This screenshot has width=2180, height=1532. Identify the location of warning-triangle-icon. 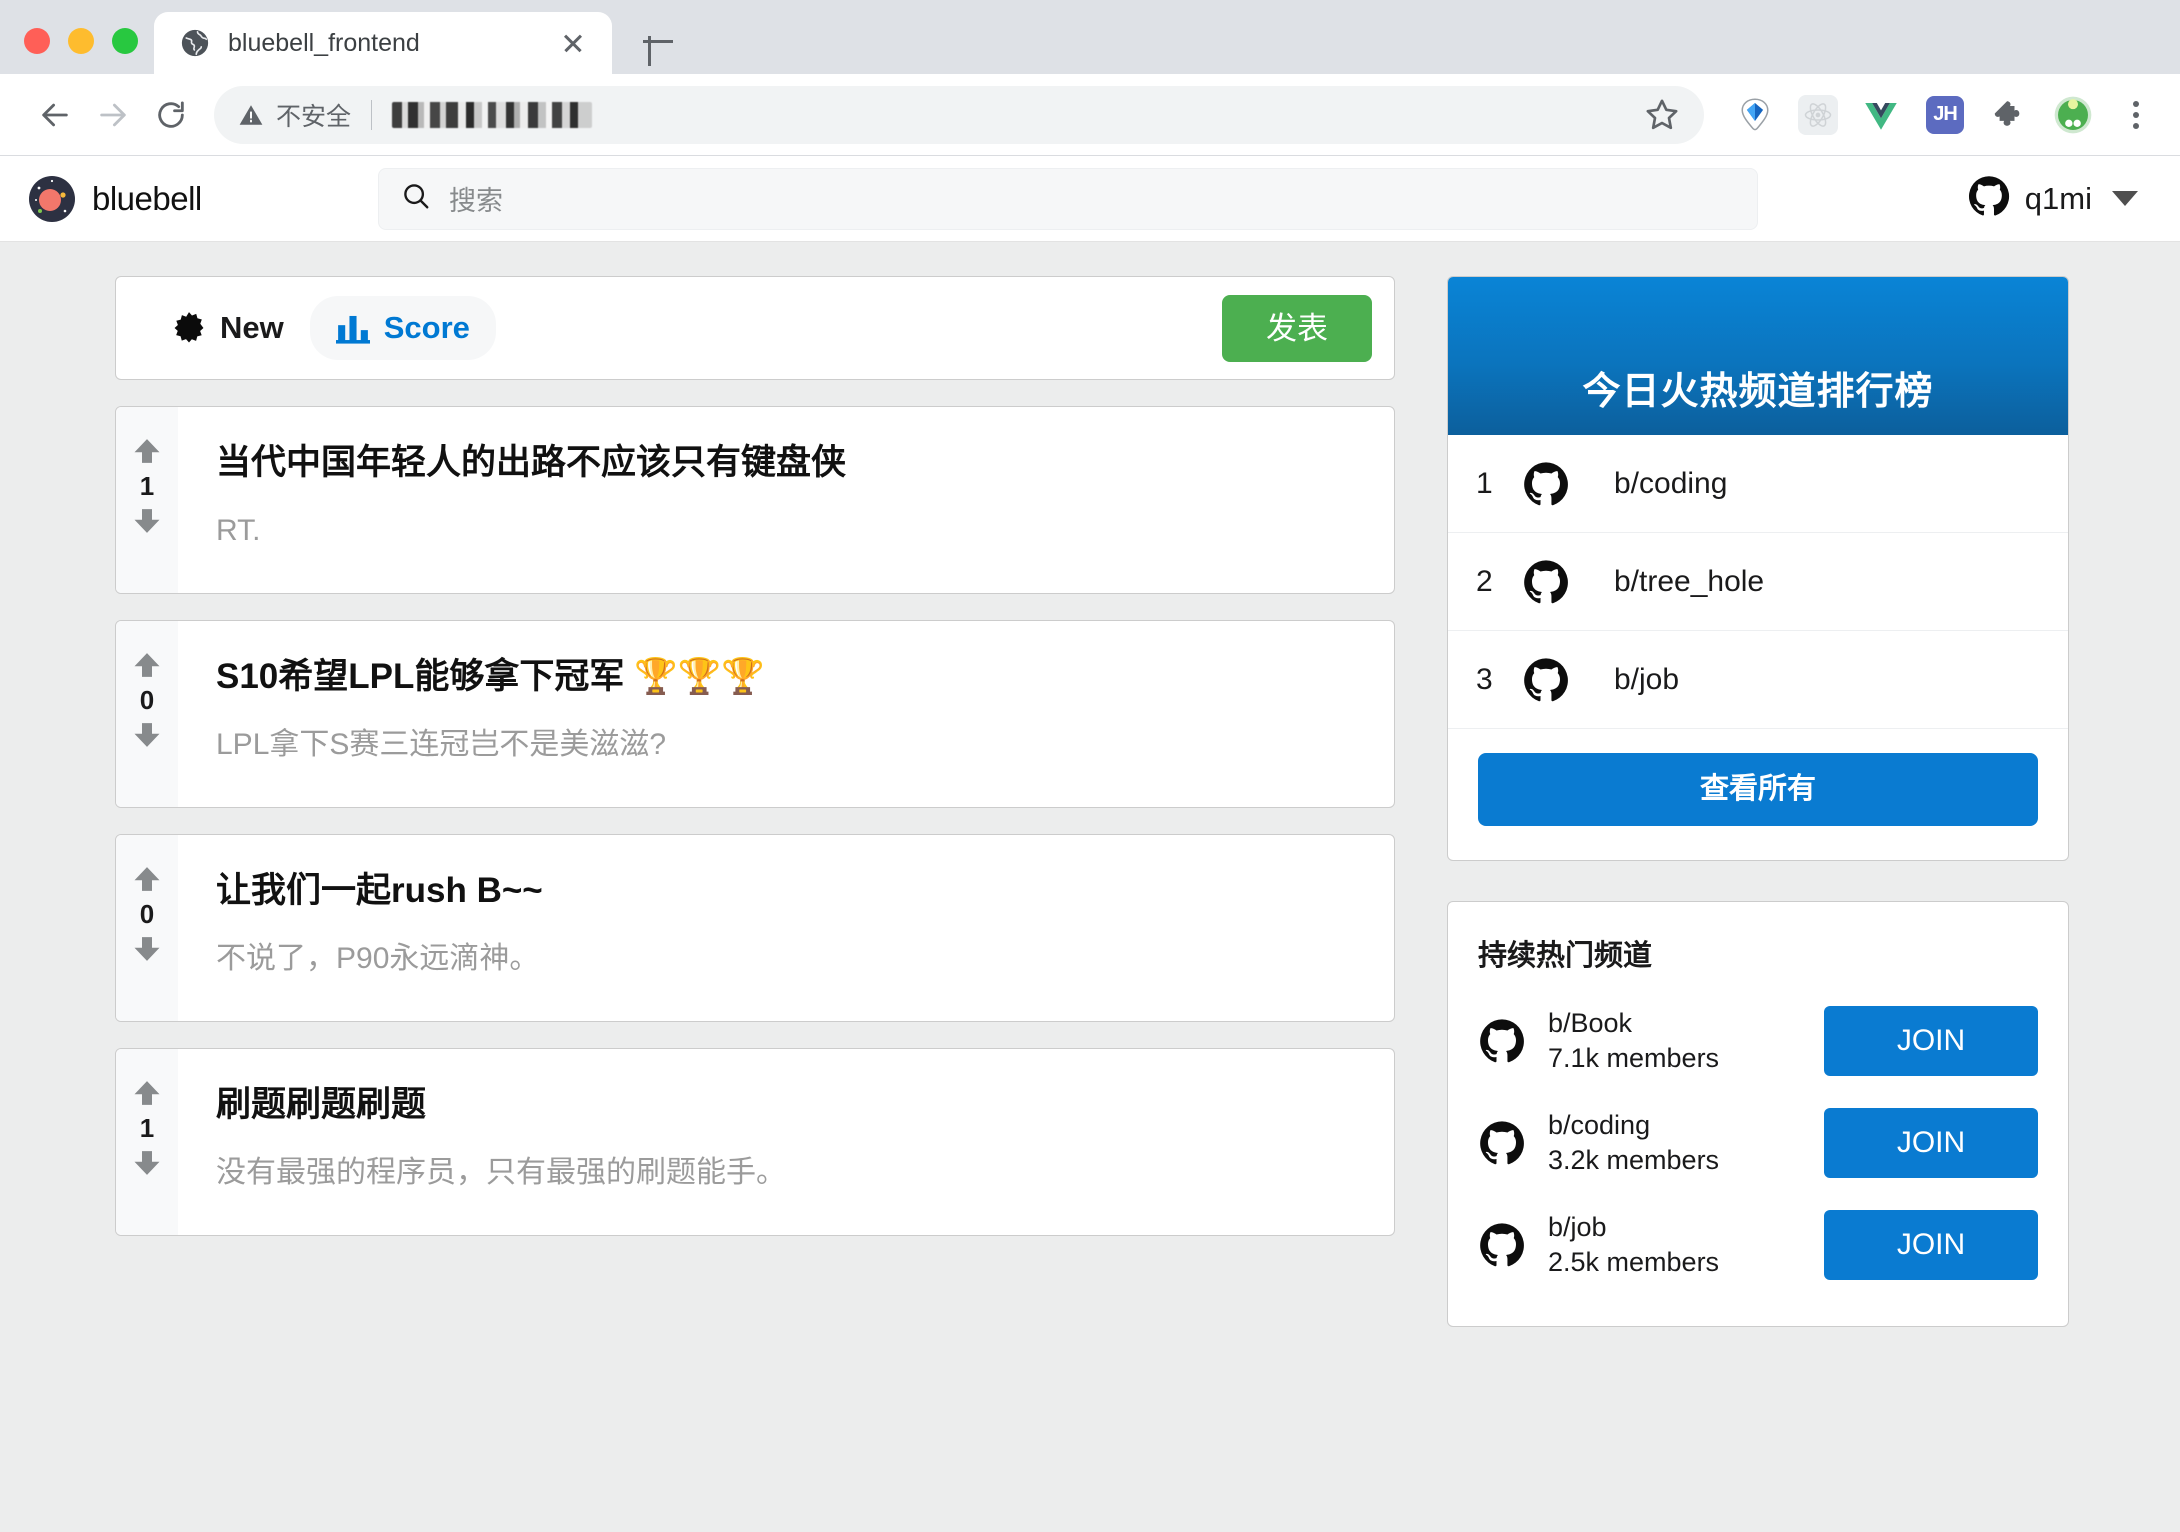
(251, 115).